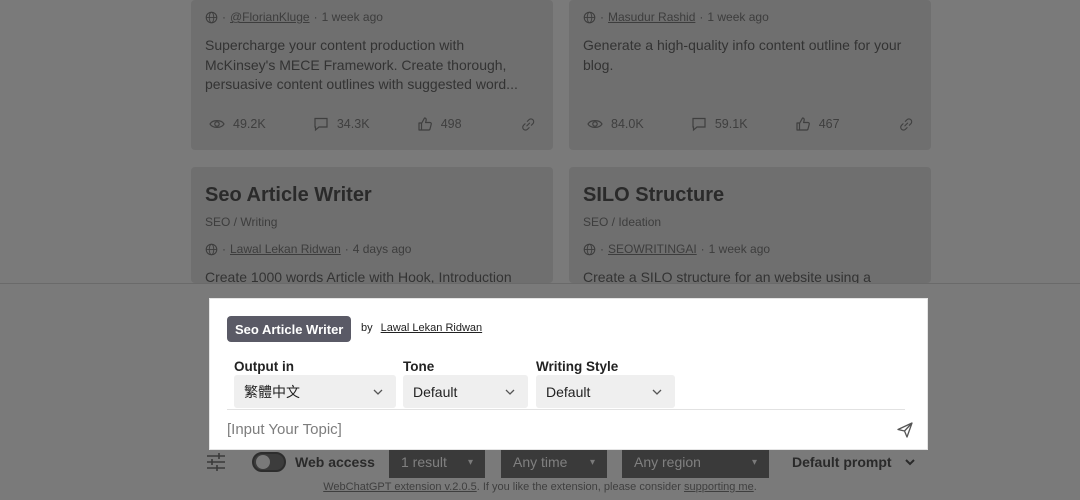  I want to click on time-dropdown: Any time ▾, so click(554, 462).